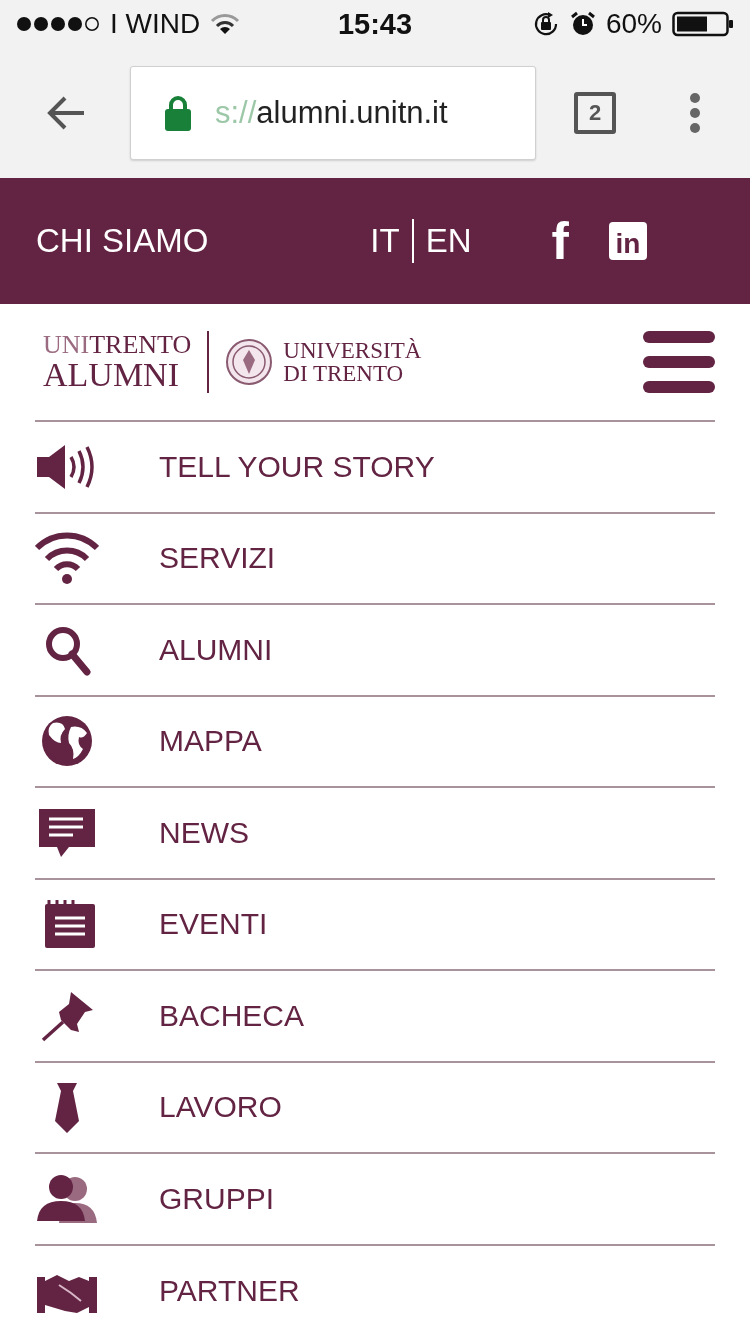  Describe the element at coordinates (375, 834) in the screenshot. I see `menu-item: NEWS` at that location.